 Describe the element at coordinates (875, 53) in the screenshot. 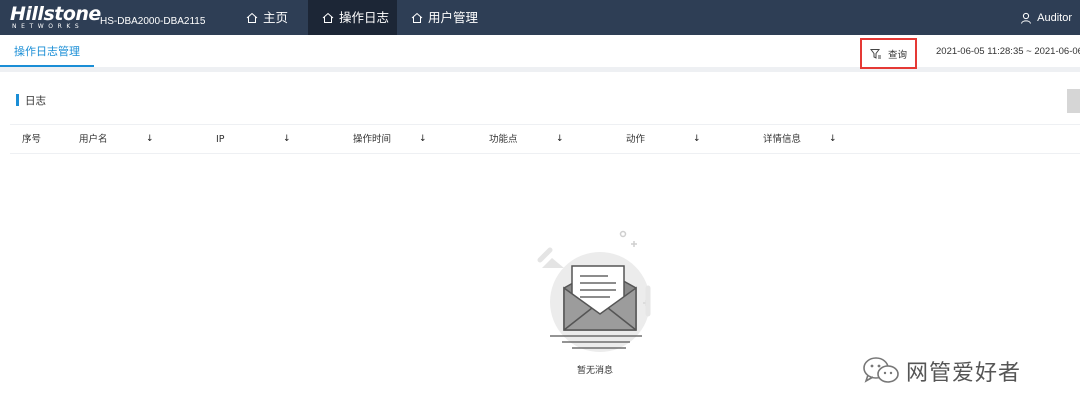

I see `filter-icon` at that location.